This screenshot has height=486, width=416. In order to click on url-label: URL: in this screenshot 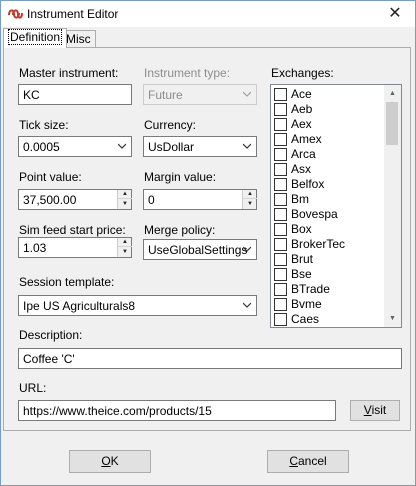, I will do `click(33, 388)`.